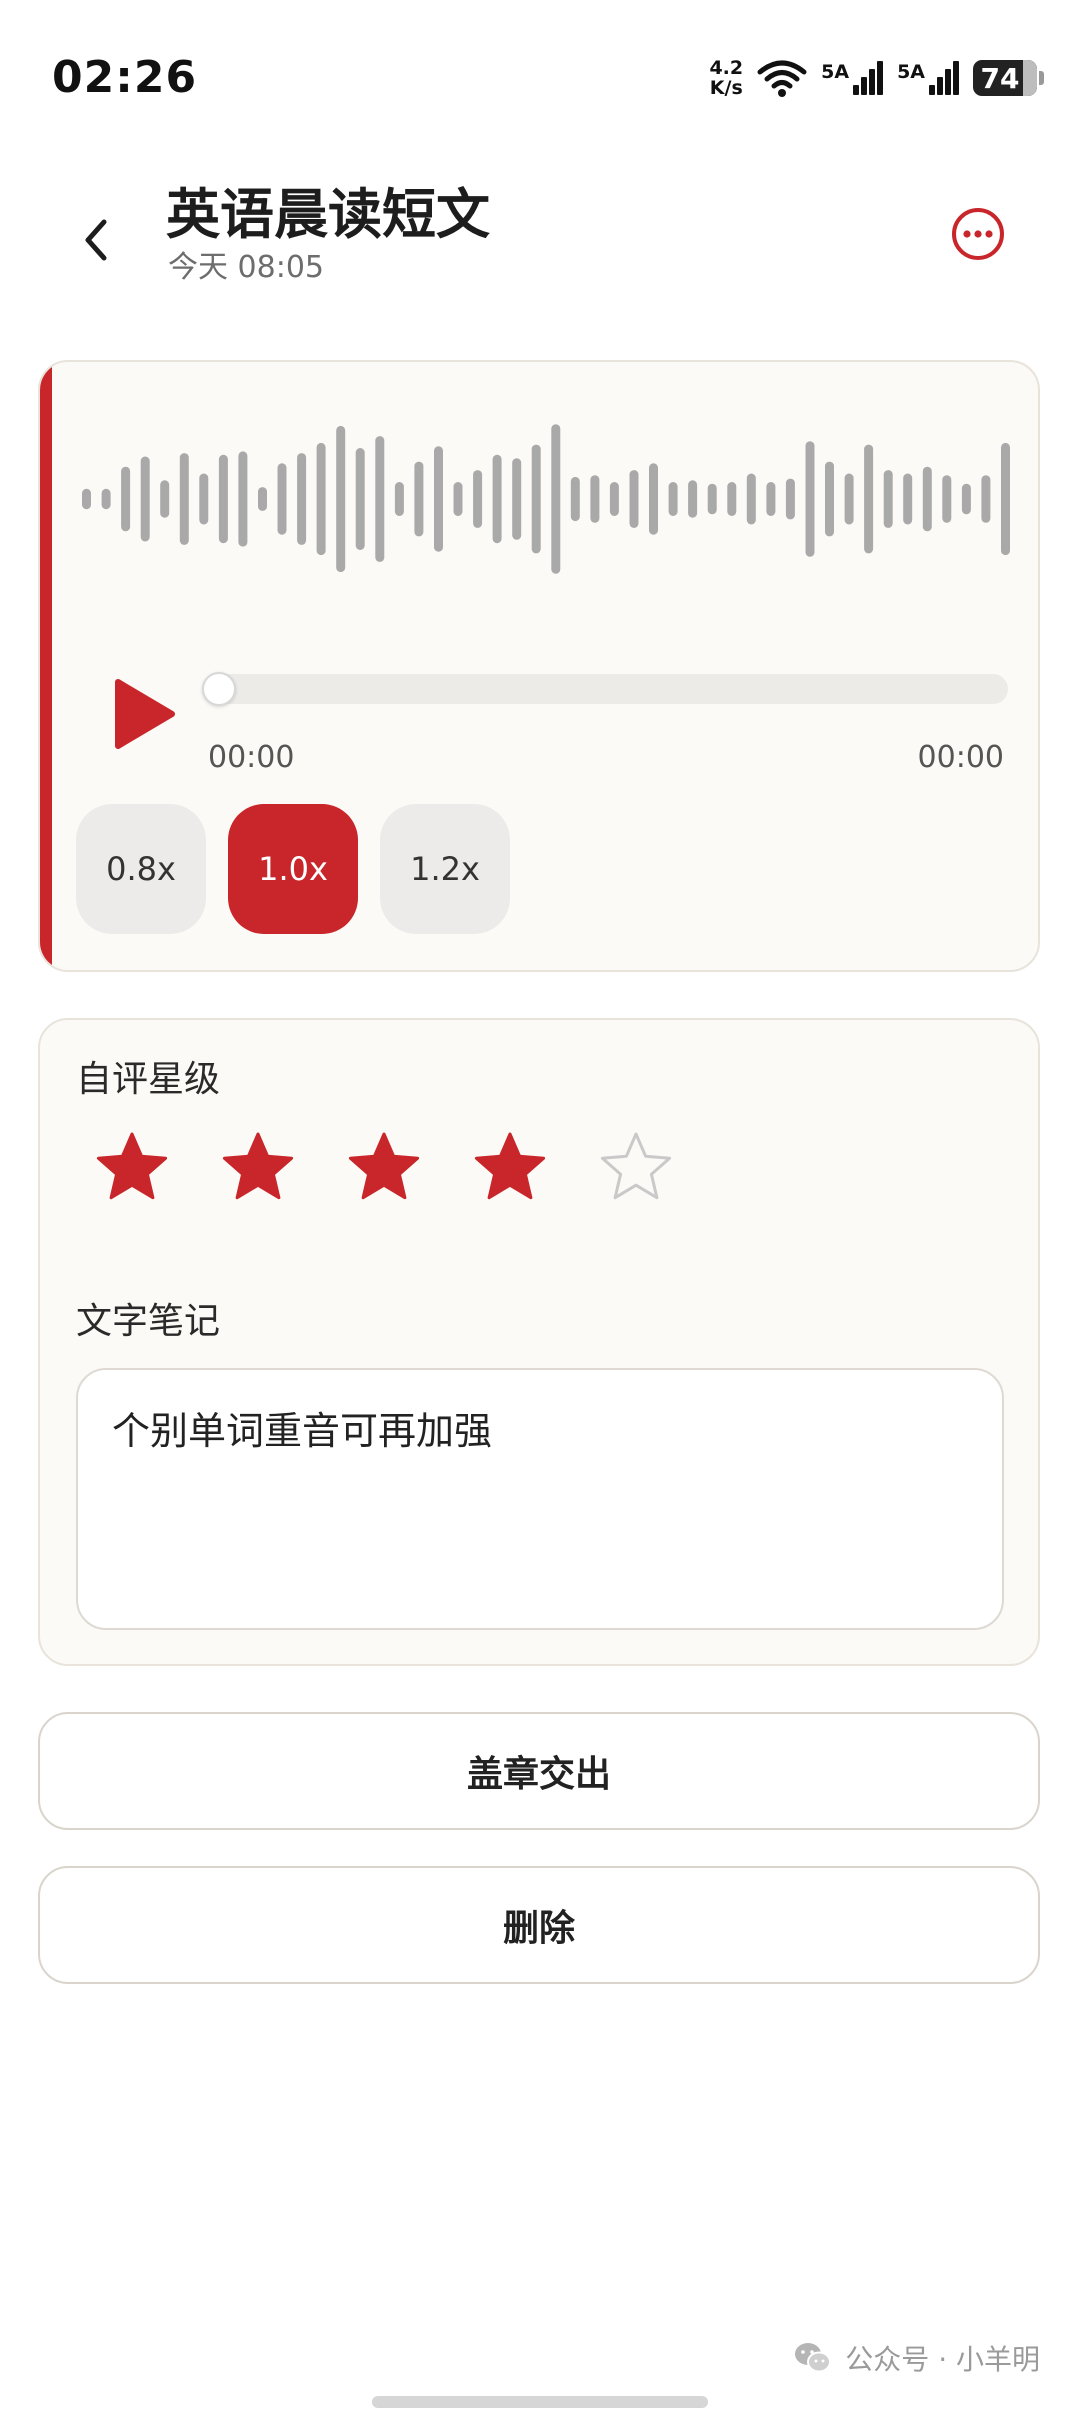  I want to click on battery-body: 74, so click(1005, 78).